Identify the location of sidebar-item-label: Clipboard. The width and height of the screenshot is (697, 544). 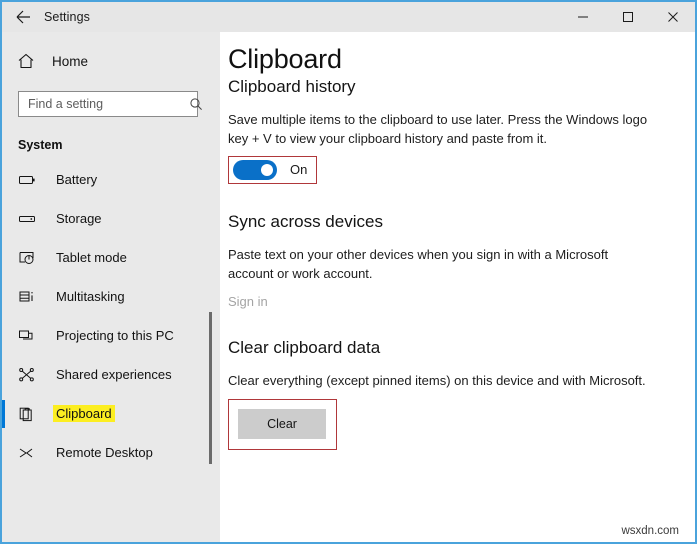
(84, 413).